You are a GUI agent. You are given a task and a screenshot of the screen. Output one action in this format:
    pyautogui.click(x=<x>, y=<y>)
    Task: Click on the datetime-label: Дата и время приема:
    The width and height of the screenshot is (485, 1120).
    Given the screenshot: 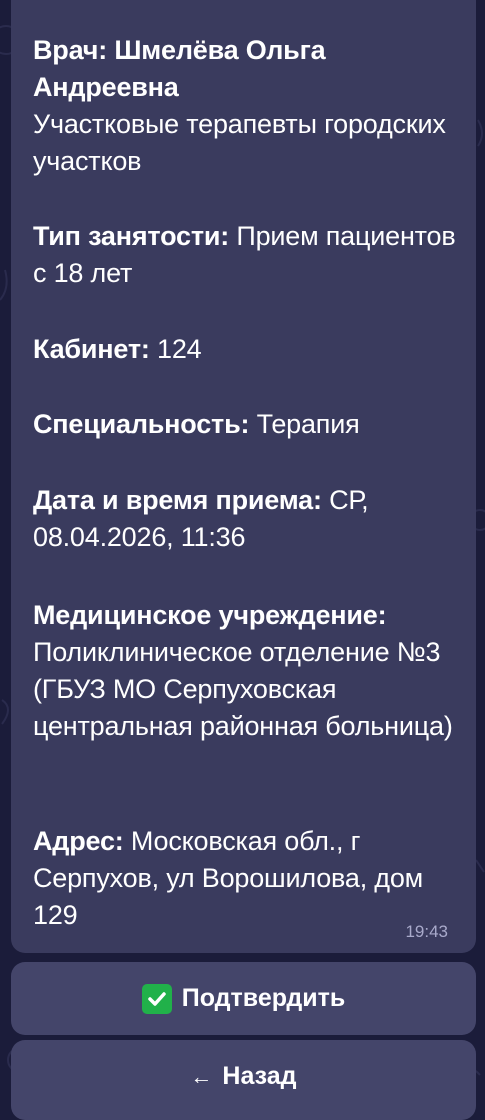 What is the action you would take?
    pyautogui.click(x=177, y=500)
    